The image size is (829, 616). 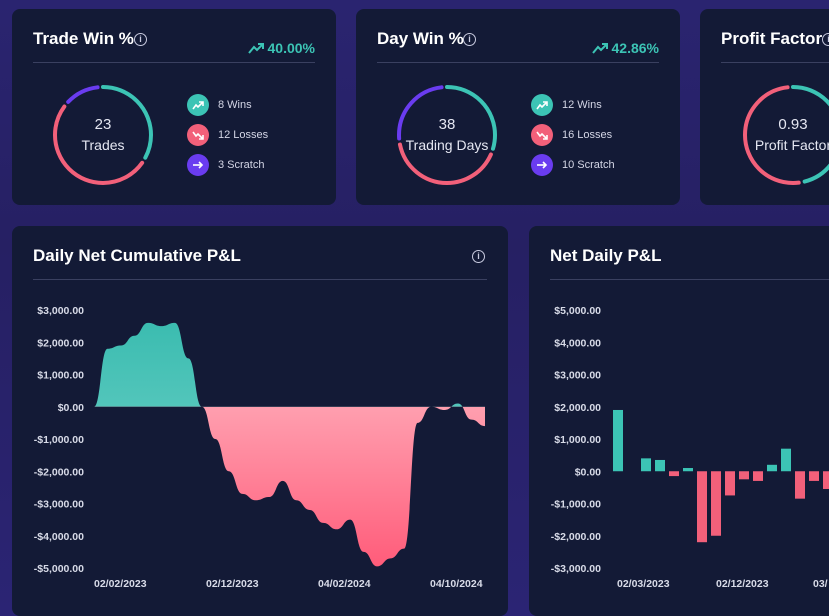 What do you see at coordinates (291, 48) in the screenshot?
I see `trend-value: 40.00%` at bounding box center [291, 48].